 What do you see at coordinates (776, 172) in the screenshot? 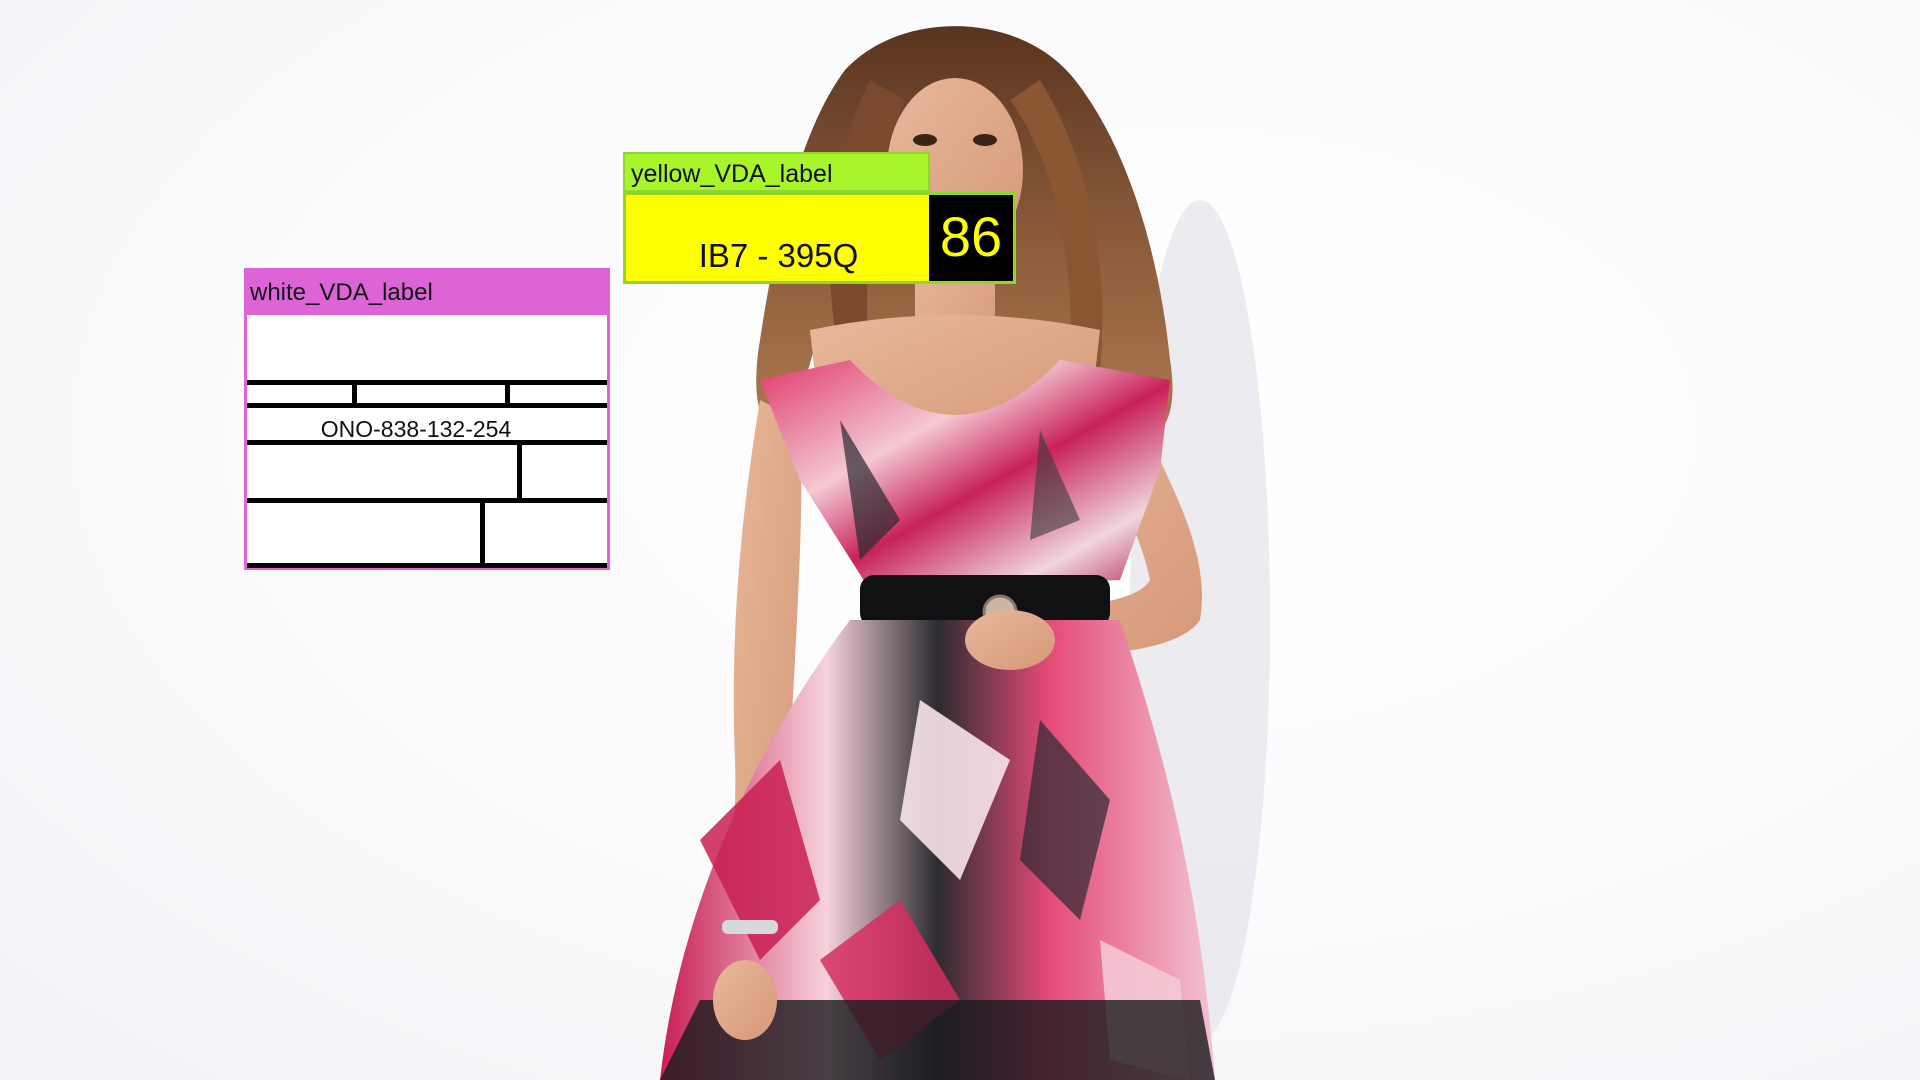
I see `yellow-label-header: yellow_VDA_label` at bounding box center [776, 172].